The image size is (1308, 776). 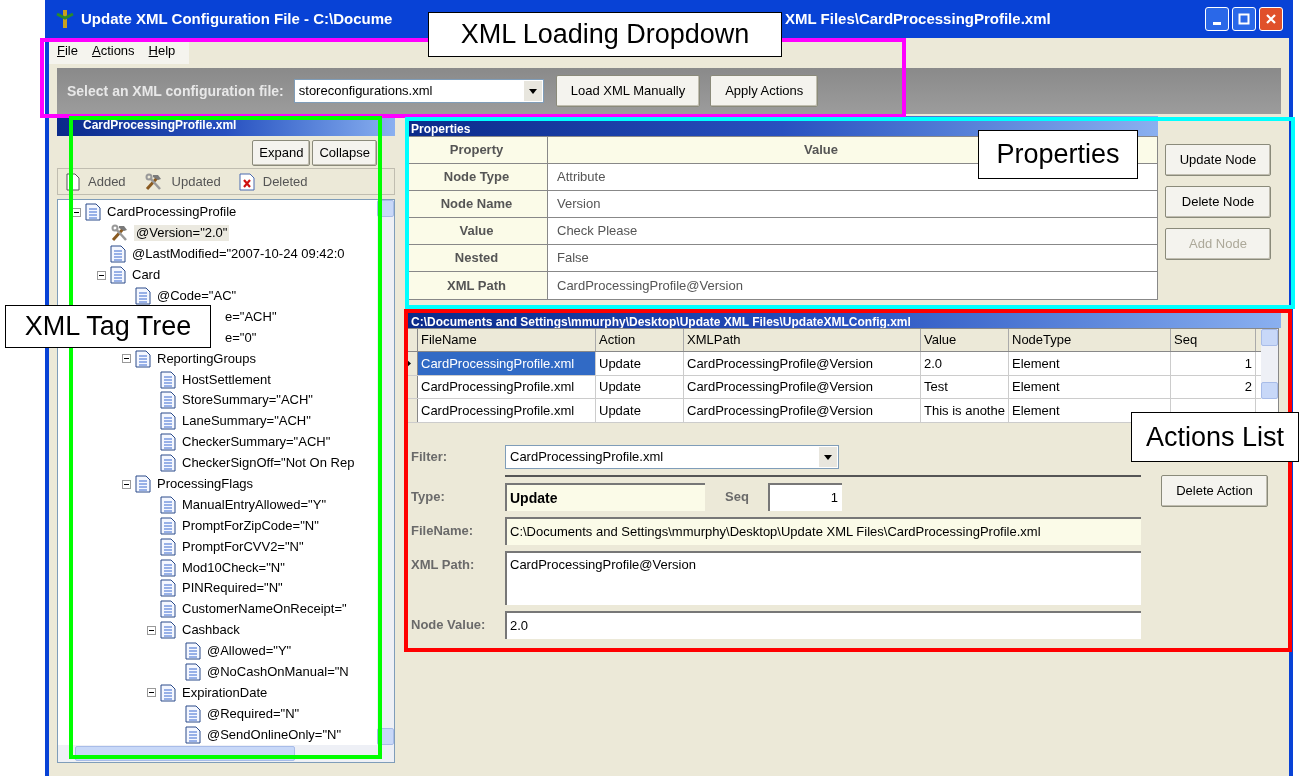 I want to click on menu-item: Actions, so click(x=113, y=51).